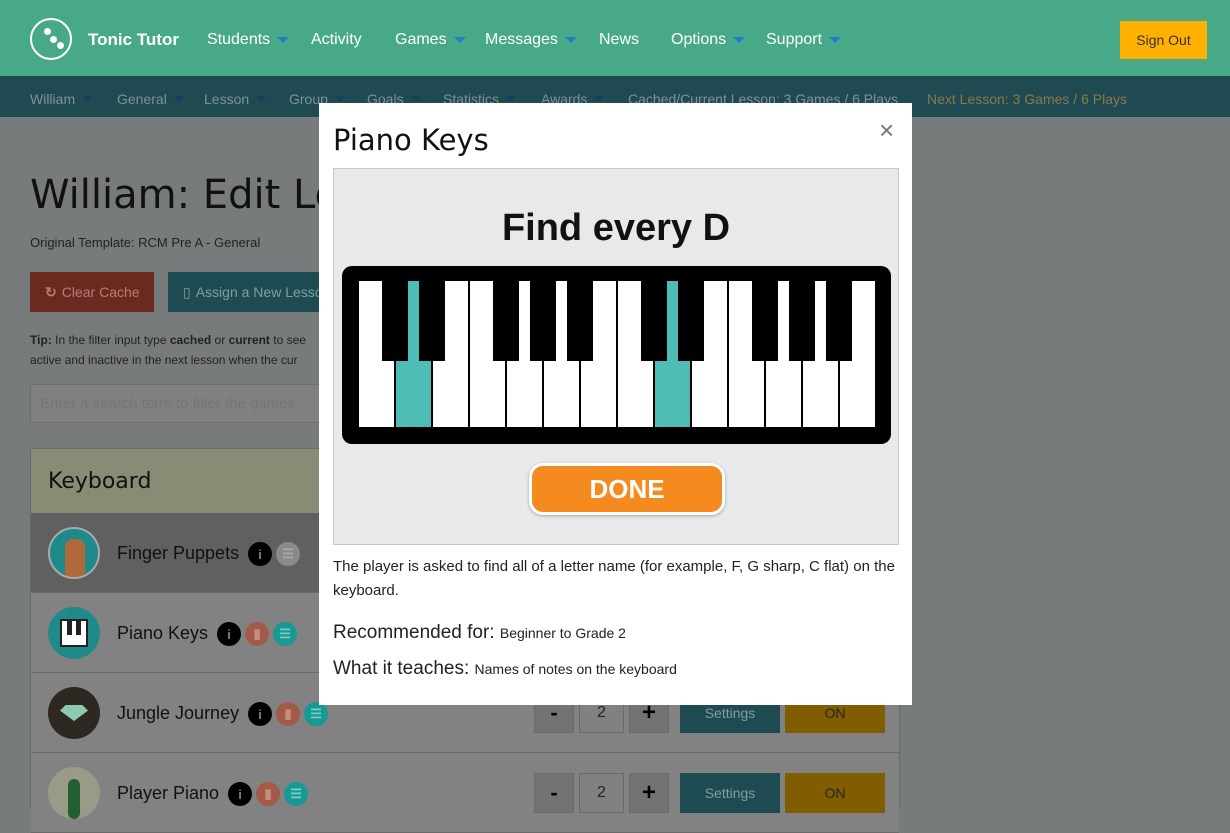  Describe the element at coordinates (51, 291) in the screenshot. I see `refresh-icon: ↻` at that location.